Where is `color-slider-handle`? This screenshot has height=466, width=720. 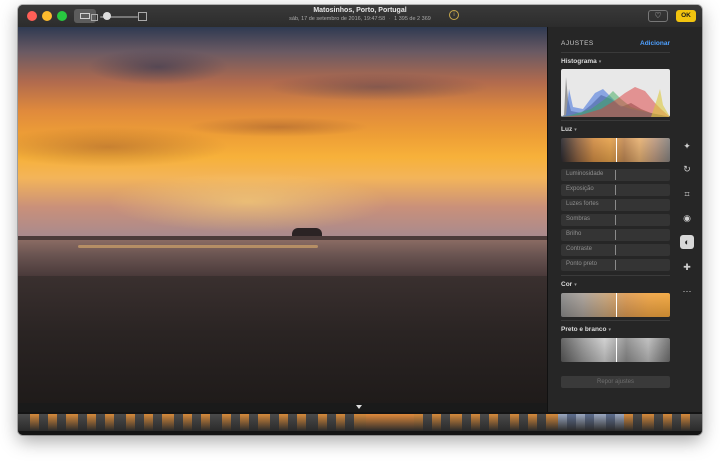
color-slider-handle is located at coordinates (616, 305).